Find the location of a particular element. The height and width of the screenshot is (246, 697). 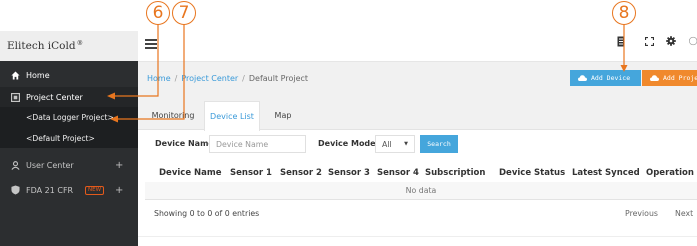

device-model-select: All ▼ is located at coordinates (395, 144).